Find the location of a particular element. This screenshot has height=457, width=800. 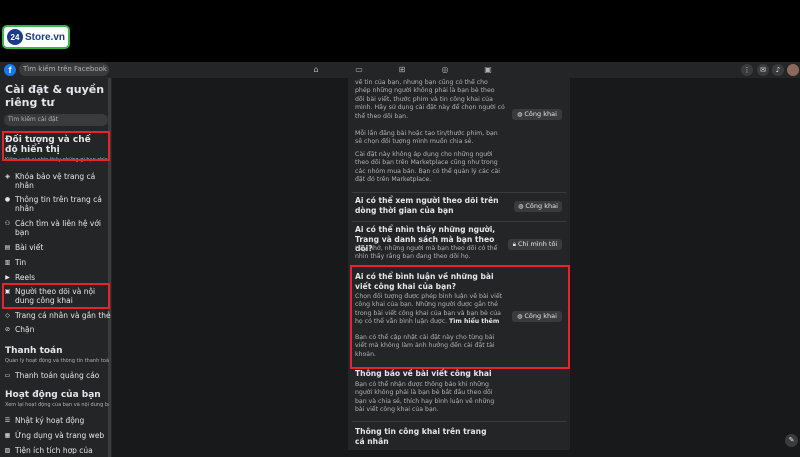

people-icon: ⚇ is located at coordinates (7, 223).